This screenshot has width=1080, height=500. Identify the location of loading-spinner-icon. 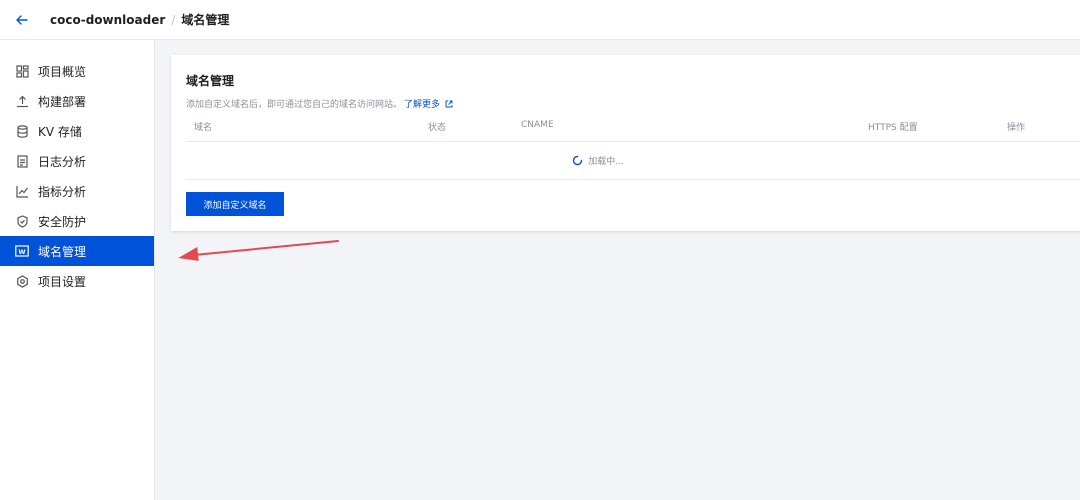
(578, 160).